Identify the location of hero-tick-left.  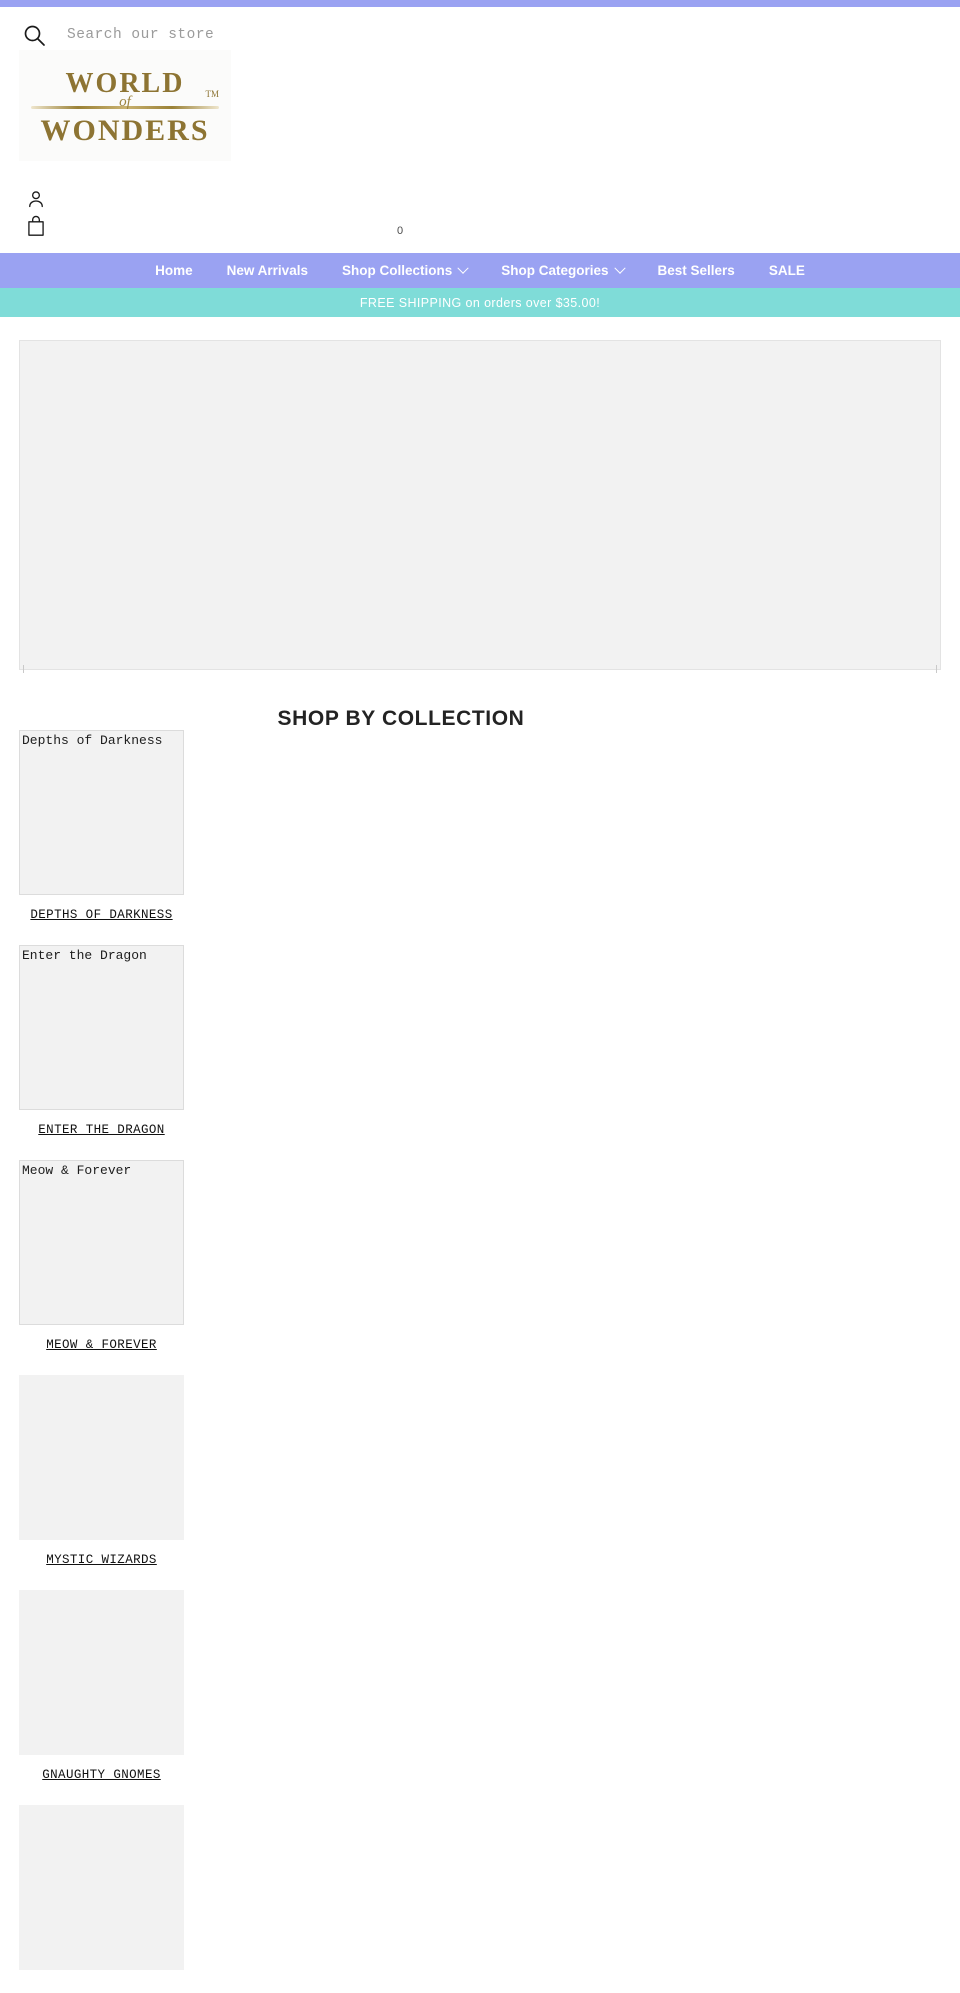
(23, 669).